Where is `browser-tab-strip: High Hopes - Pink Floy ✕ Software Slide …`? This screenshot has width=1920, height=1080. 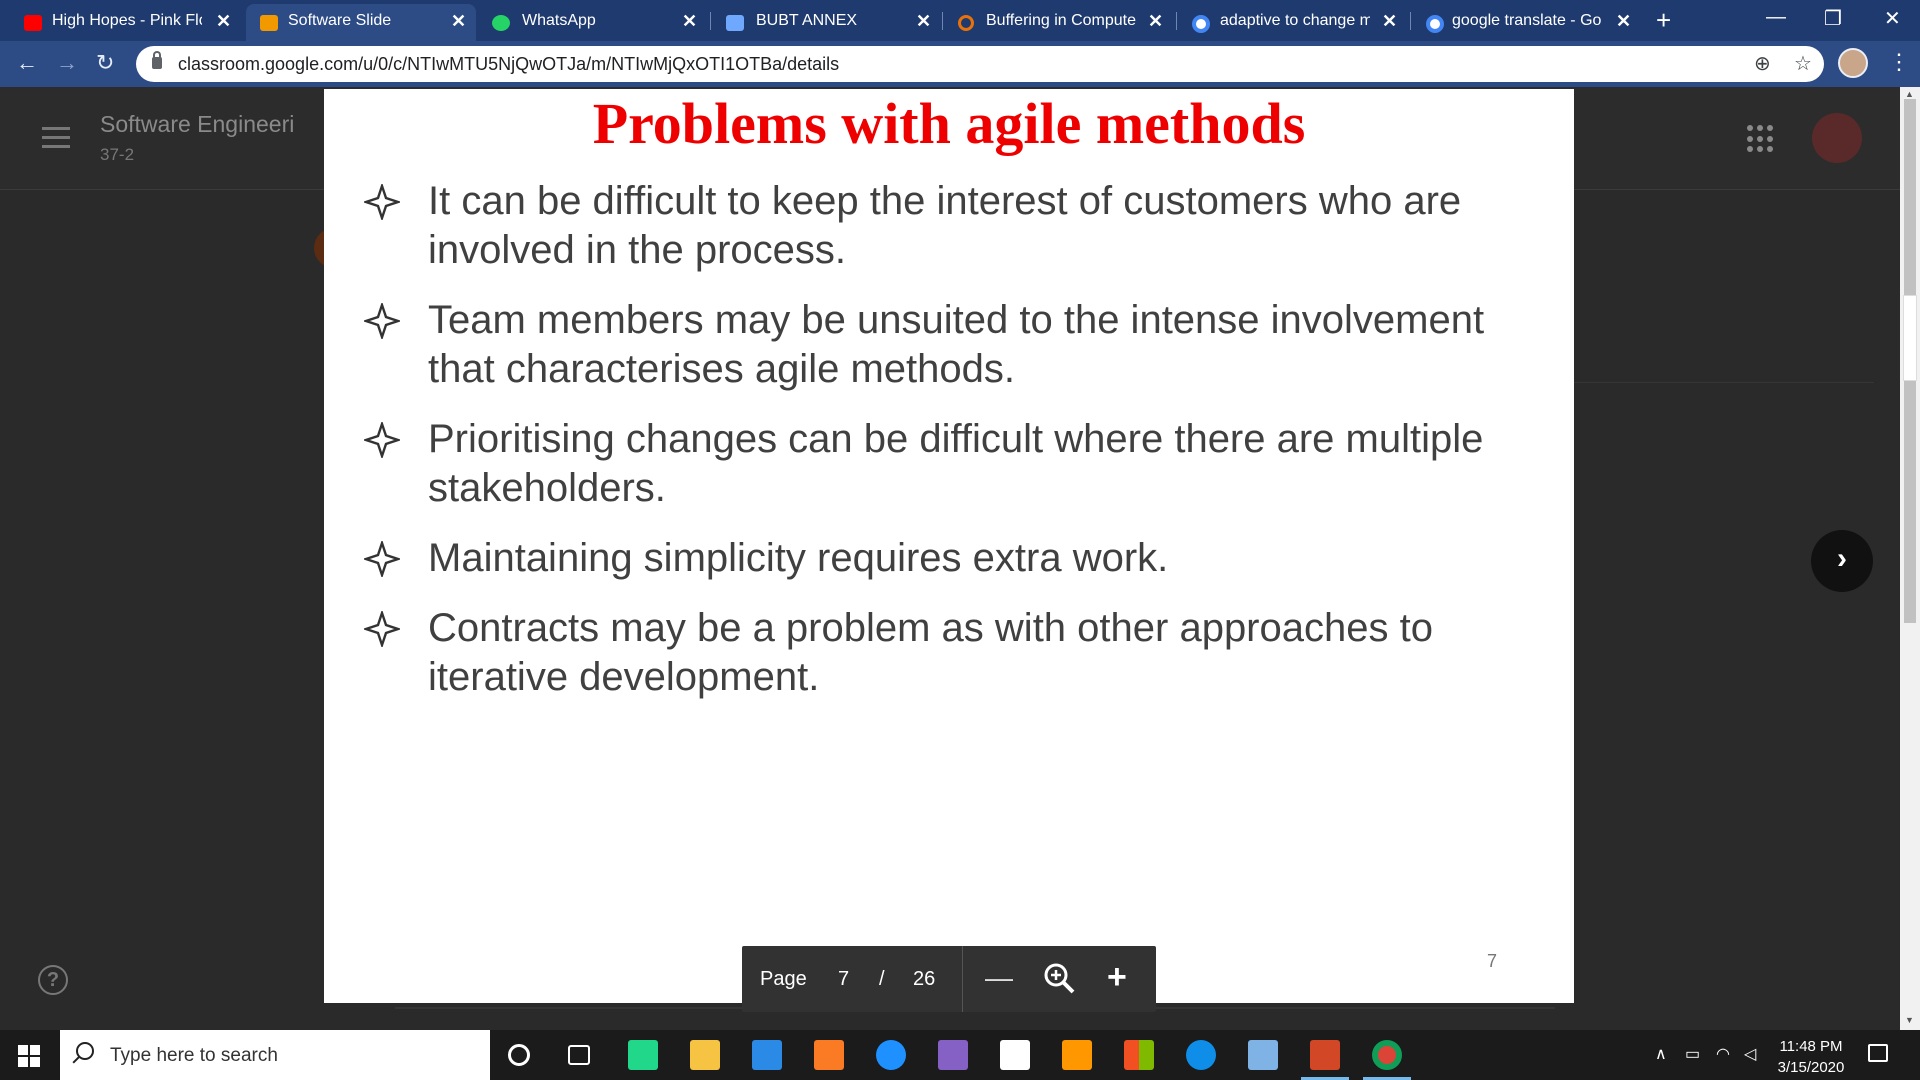
browser-tab-strip: High Hopes - Pink Floy ✕ Software Slide … is located at coordinates (960, 20).